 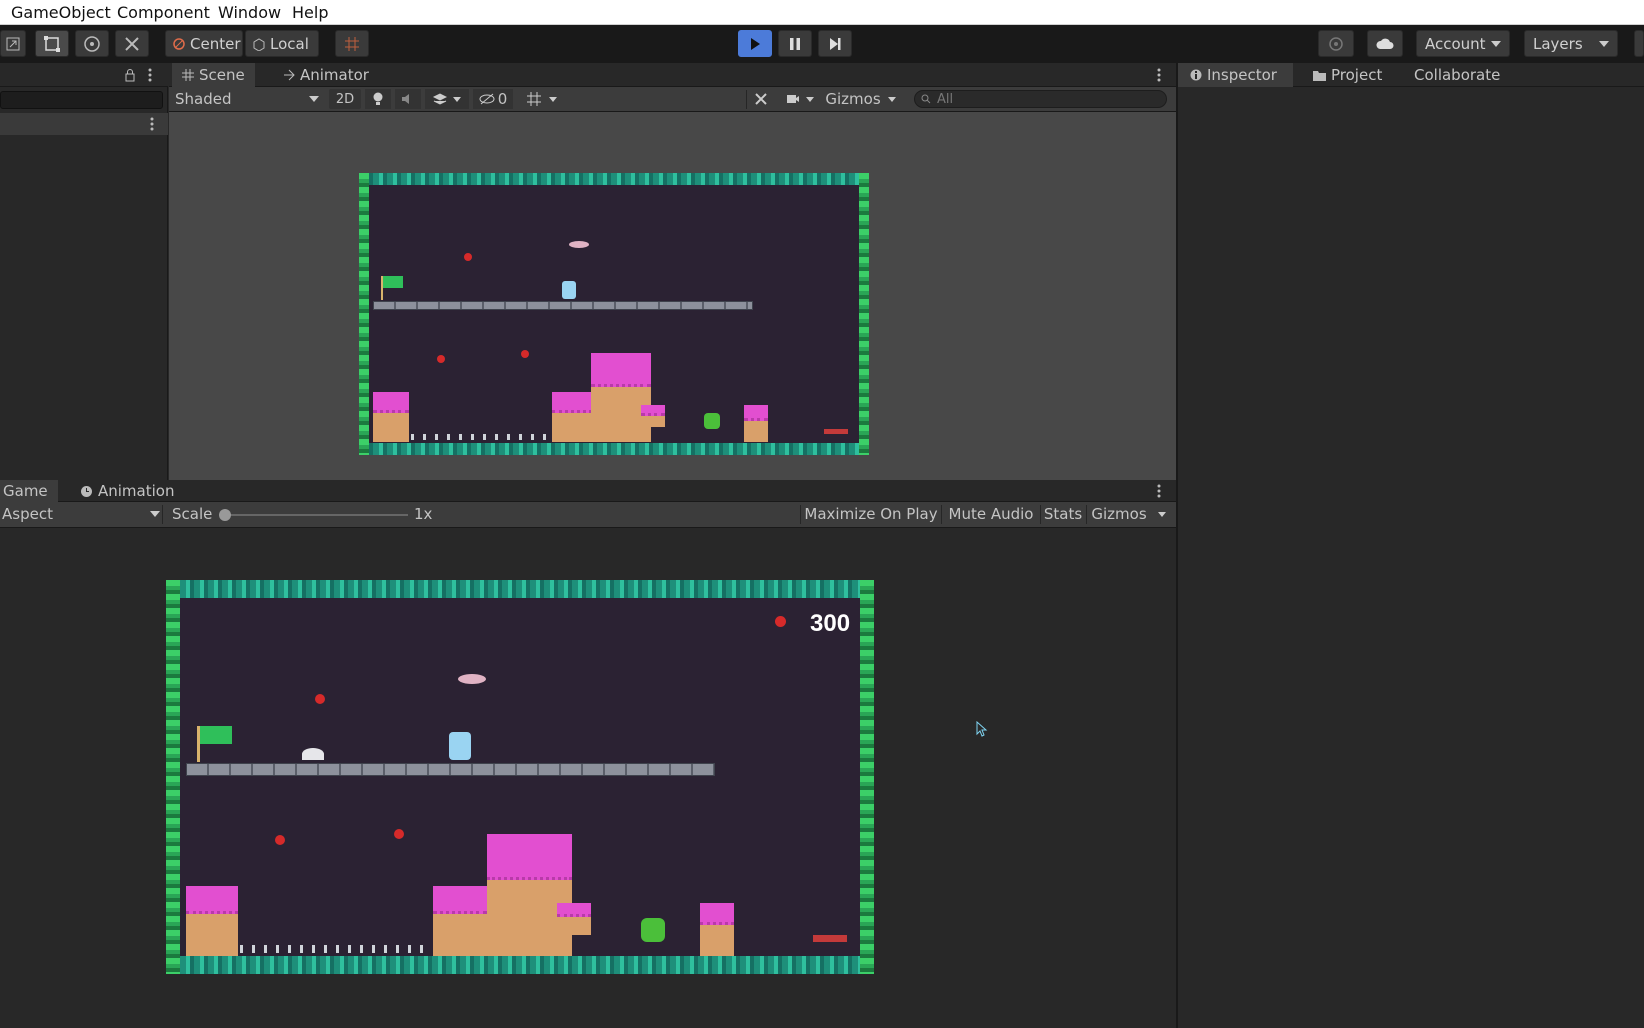 I want to click on info-icon, so click(x=1196, y=75).